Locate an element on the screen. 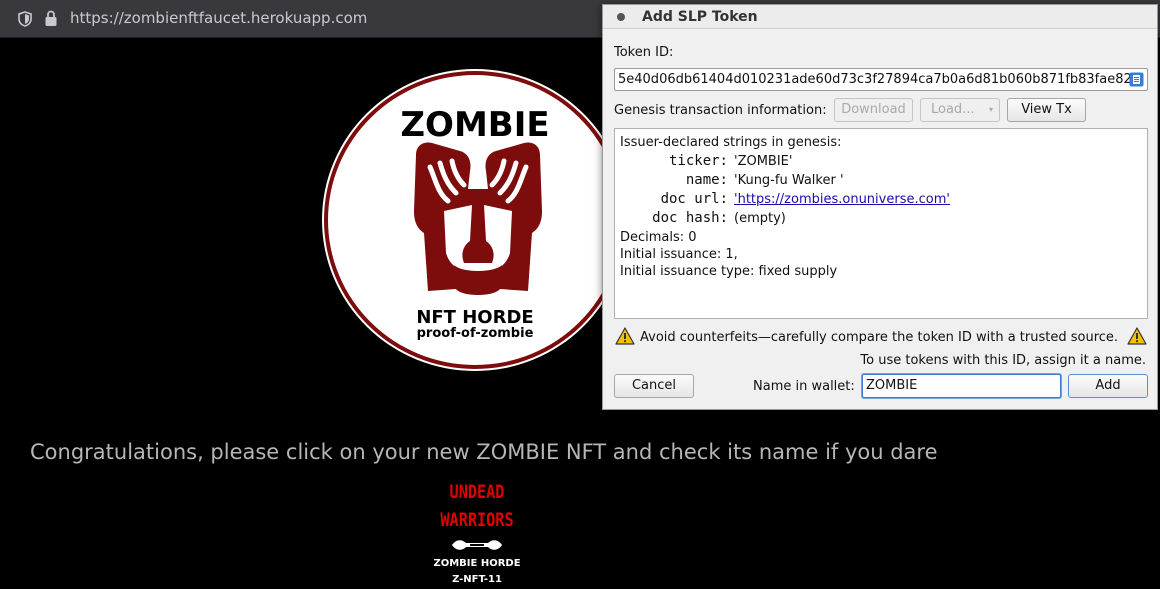  ticker-key: ticker: is located at coordinates (698, 161).